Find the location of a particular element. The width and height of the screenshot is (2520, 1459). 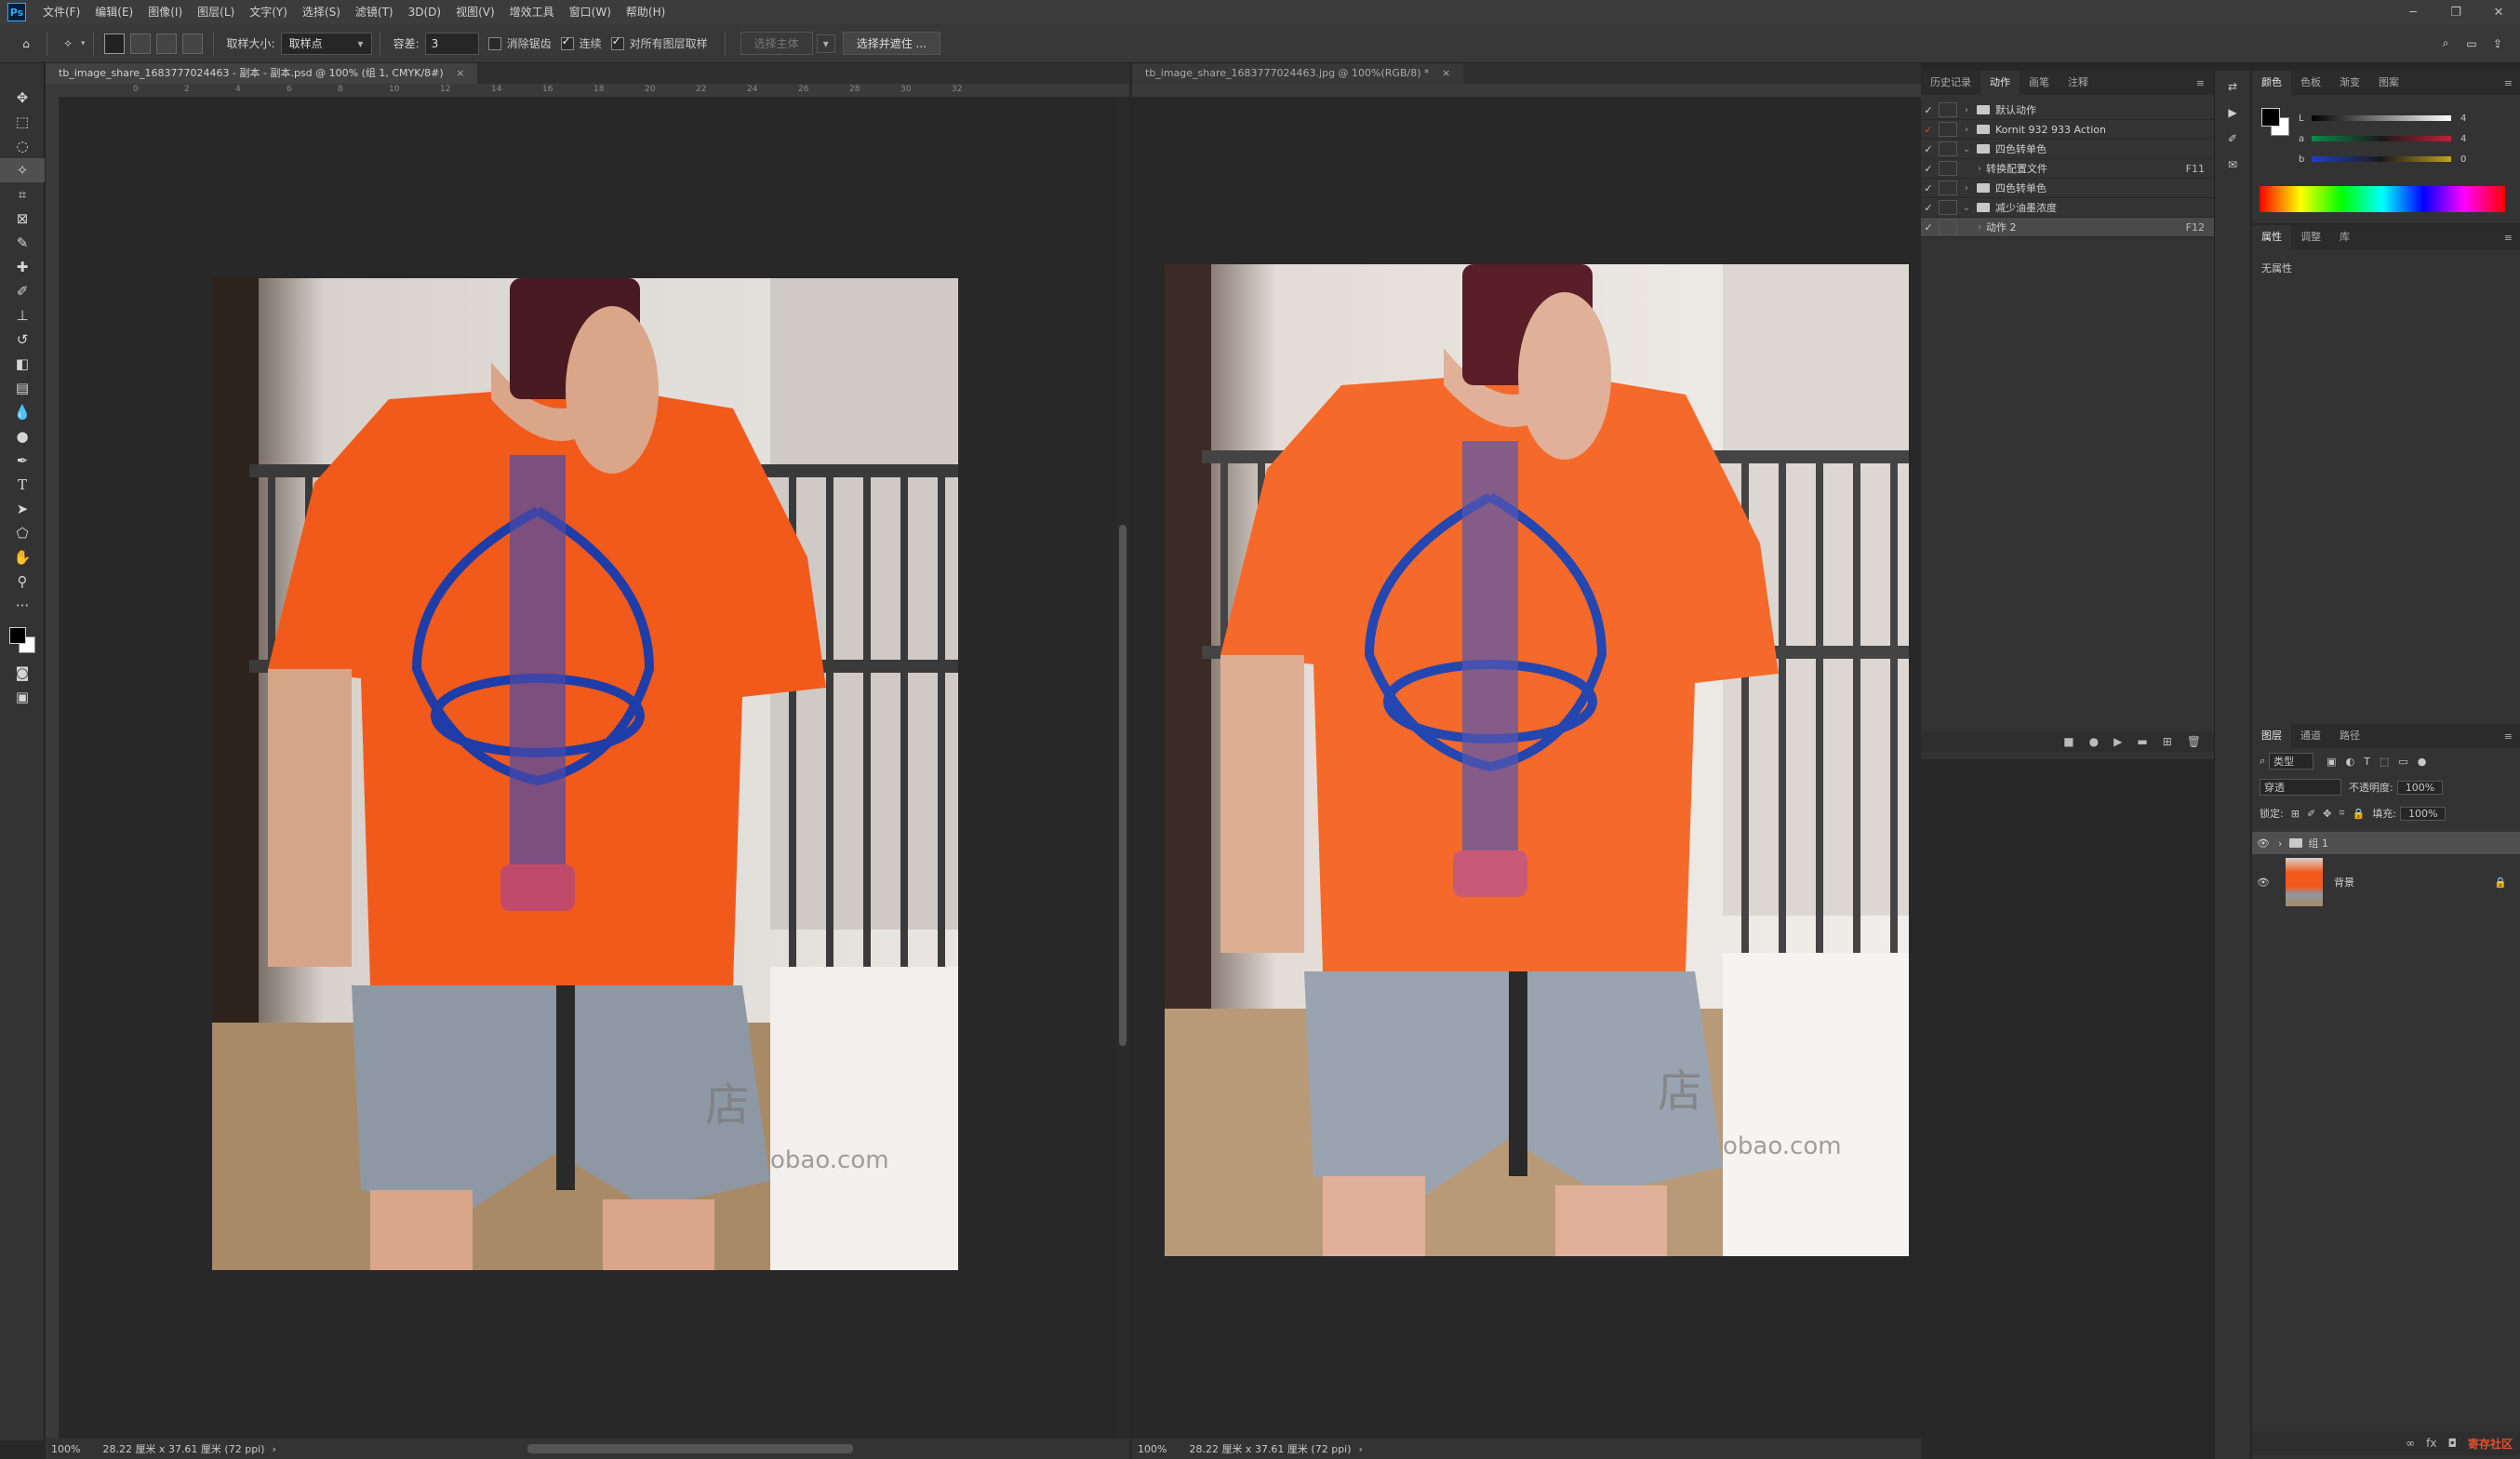

channel-value: 0 is located at coordinates (2463, 159).